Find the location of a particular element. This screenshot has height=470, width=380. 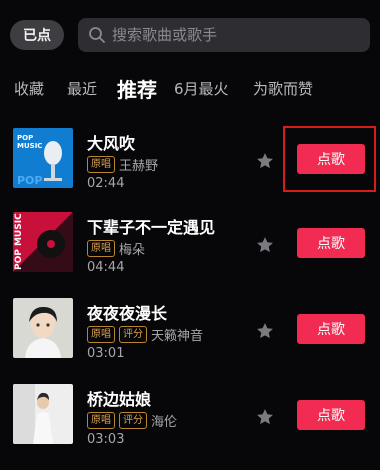

song-cover: POP MUSIC is located at coordinates (43, 242).